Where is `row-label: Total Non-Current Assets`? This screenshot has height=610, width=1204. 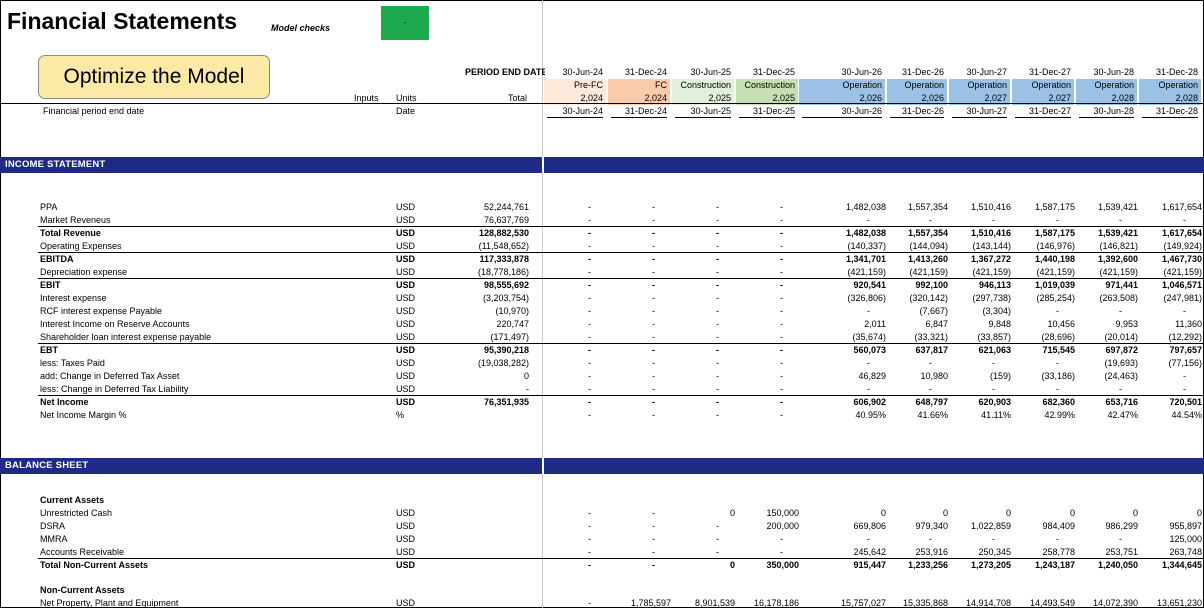 row-label: Total Non-Current Assets is located at coordinates (94, 565).